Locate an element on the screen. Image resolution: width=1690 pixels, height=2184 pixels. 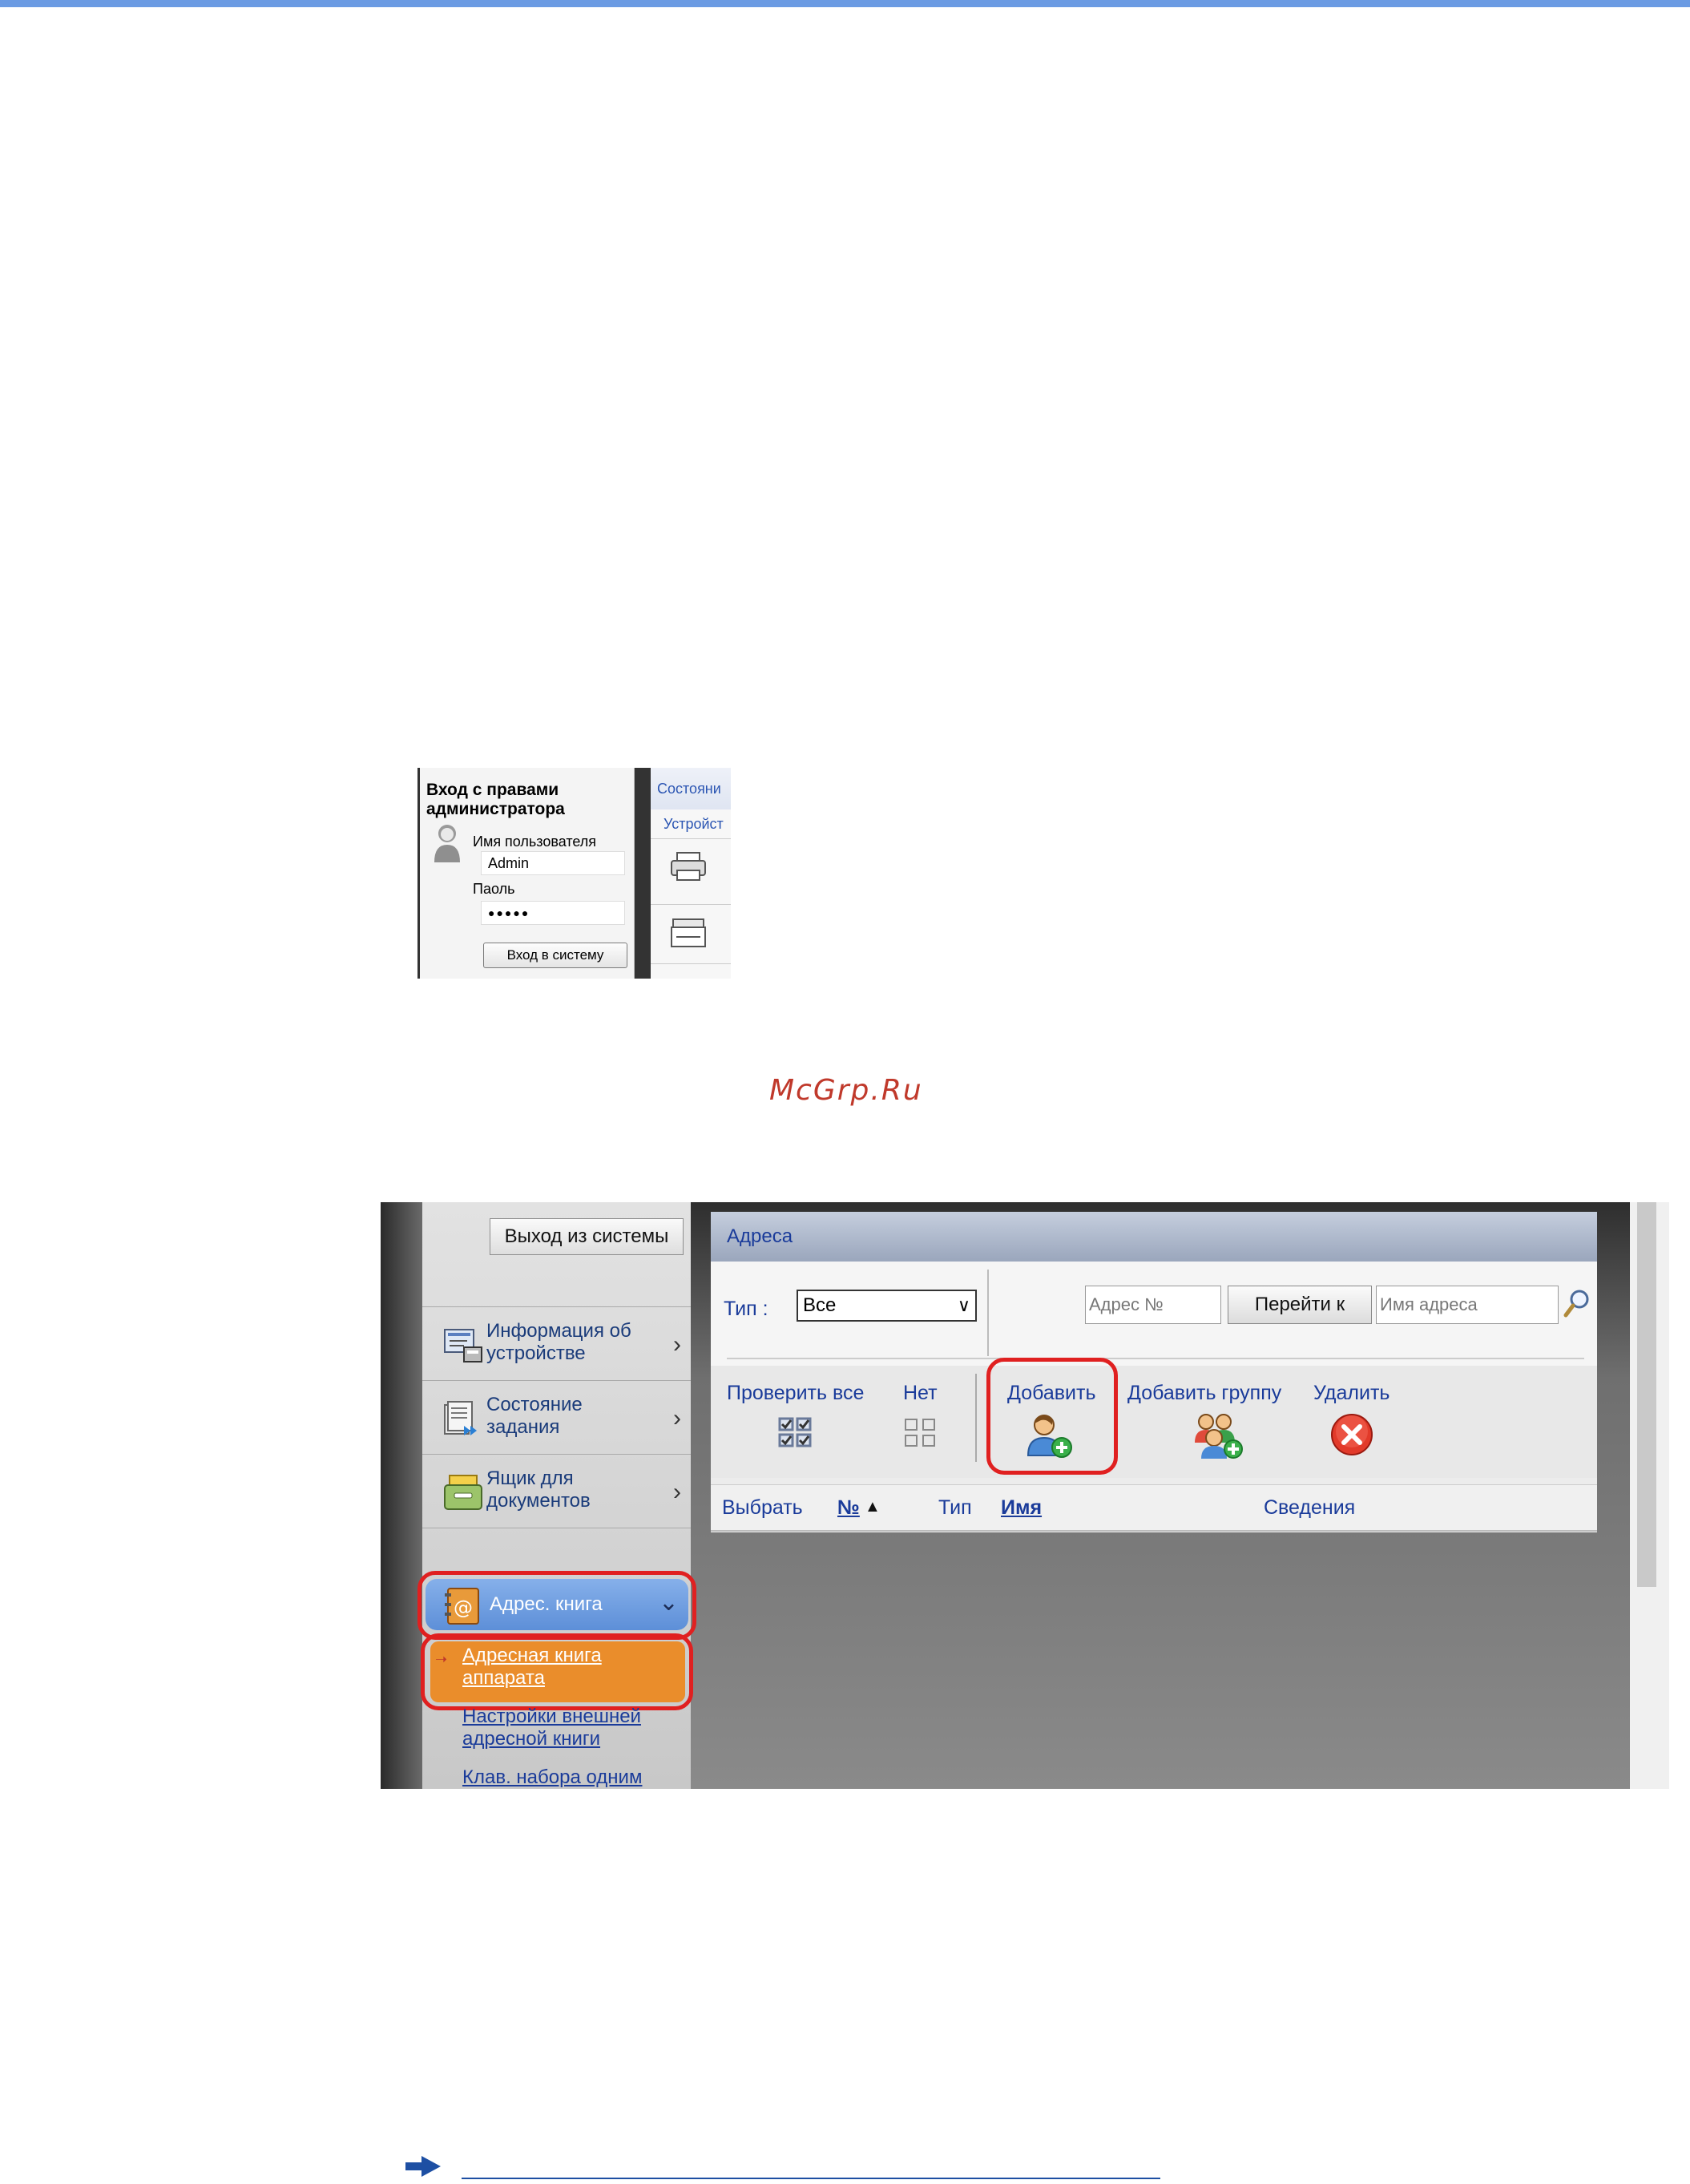
nav-job-status-label: Состояние задания is located at coordinates (534, 1416).